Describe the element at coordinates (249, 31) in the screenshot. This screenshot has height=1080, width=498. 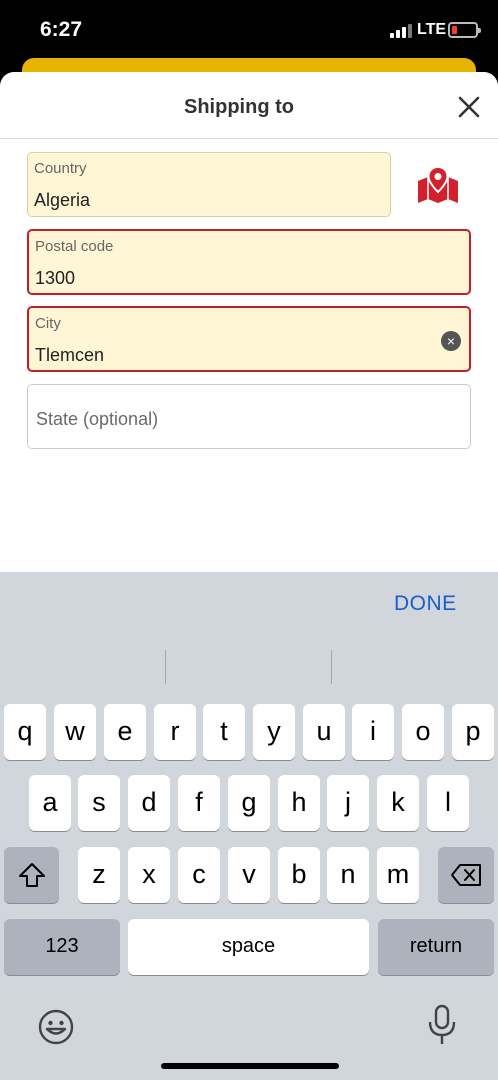
I see `status-bar: 6:27 LTE` at that location.